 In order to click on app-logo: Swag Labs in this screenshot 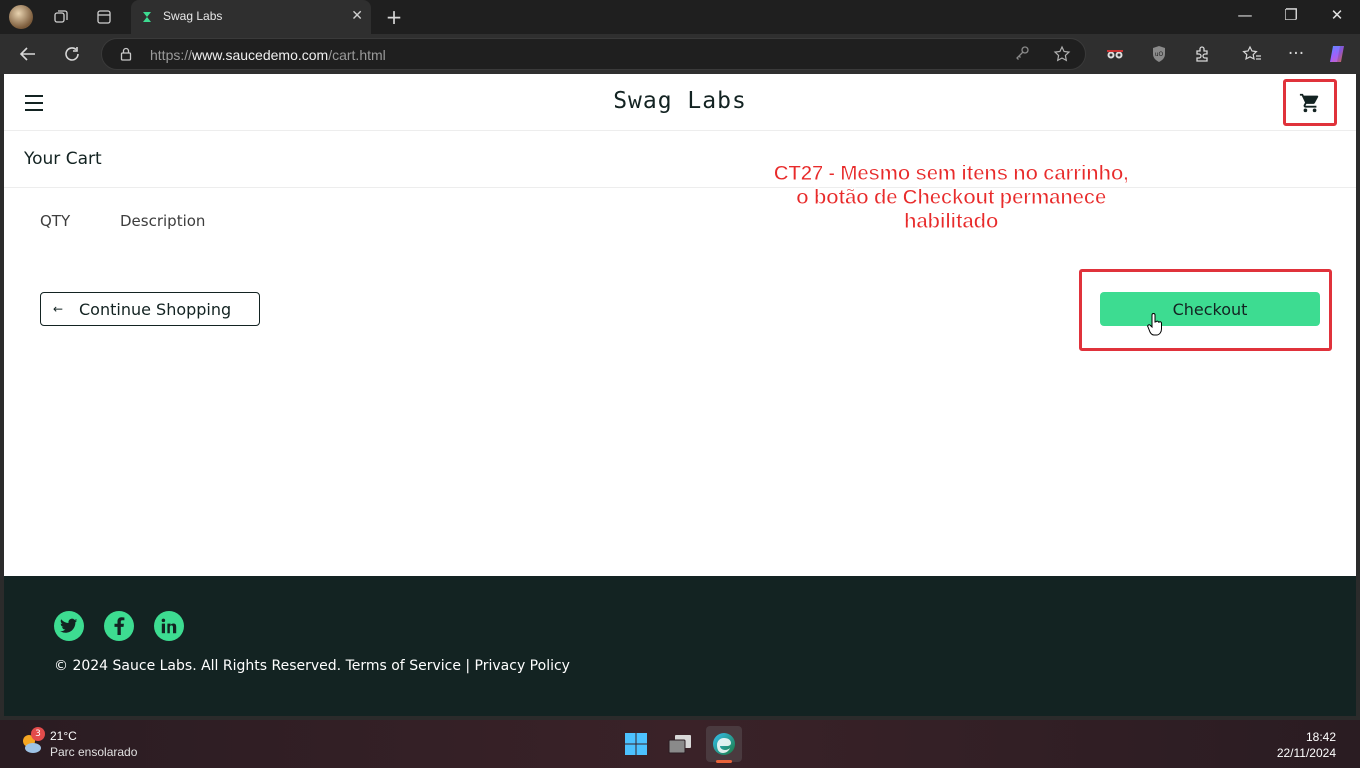, I will do `click(680, 101)`.